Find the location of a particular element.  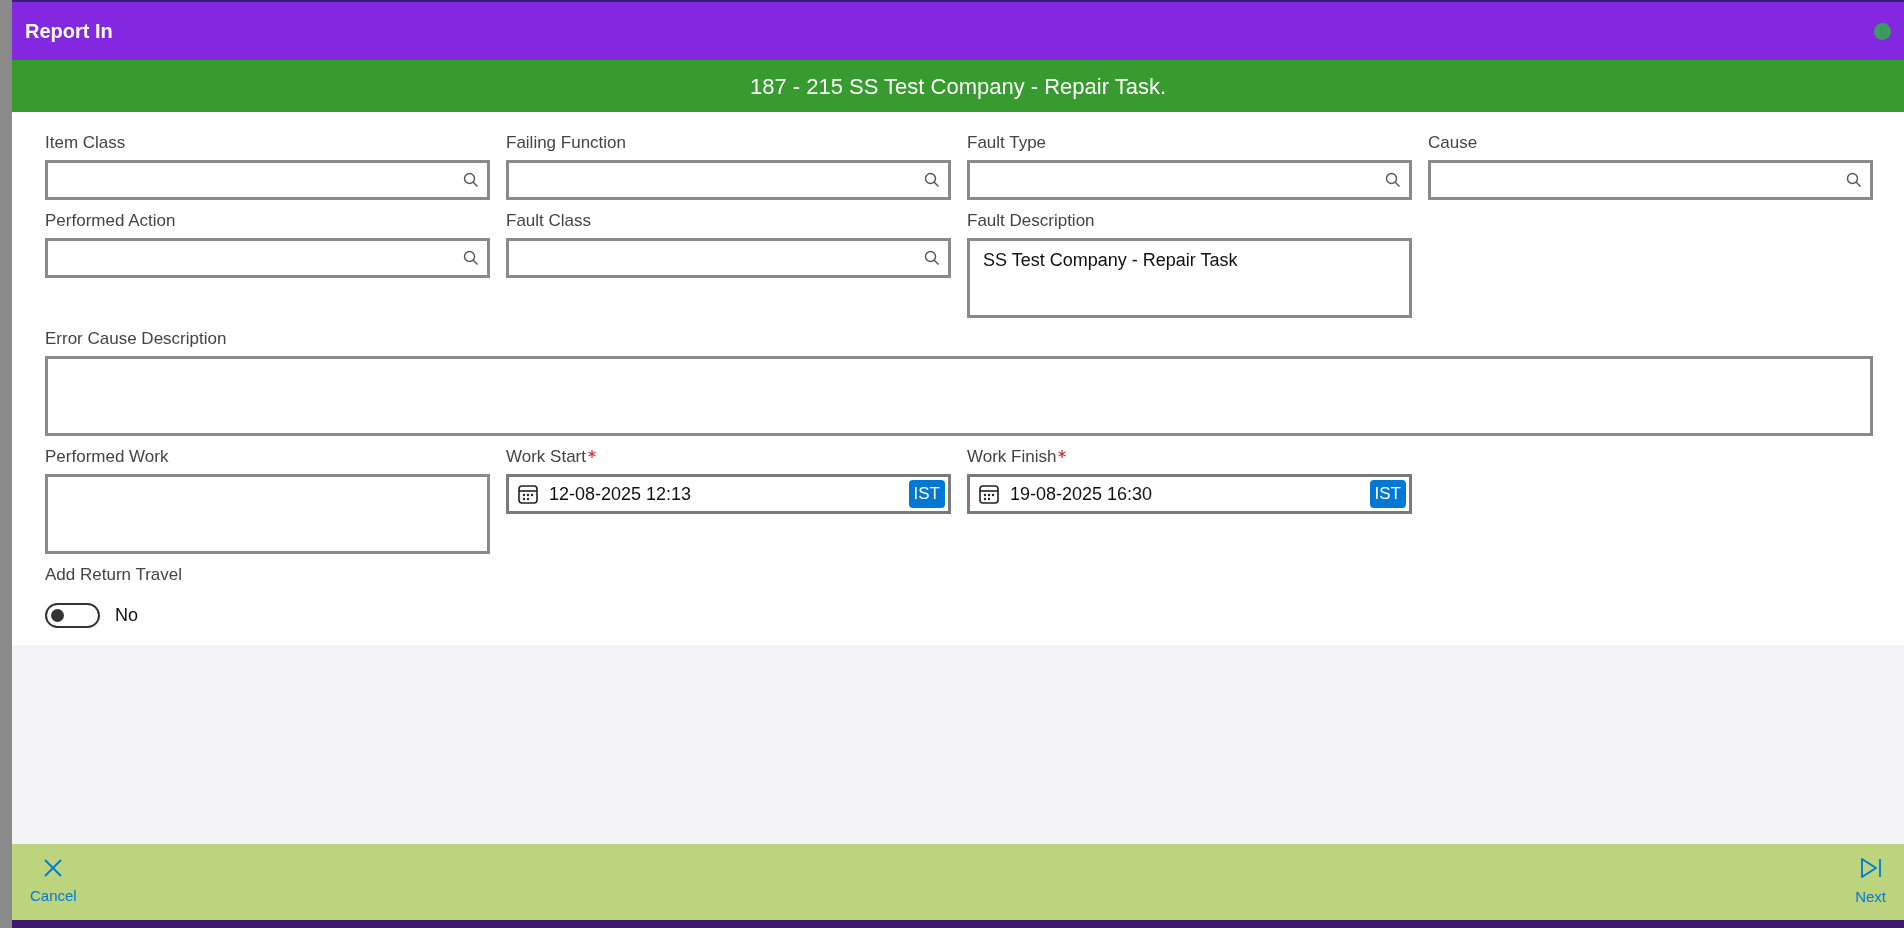

field-label: Cause is located at coordinates (1453, 143).